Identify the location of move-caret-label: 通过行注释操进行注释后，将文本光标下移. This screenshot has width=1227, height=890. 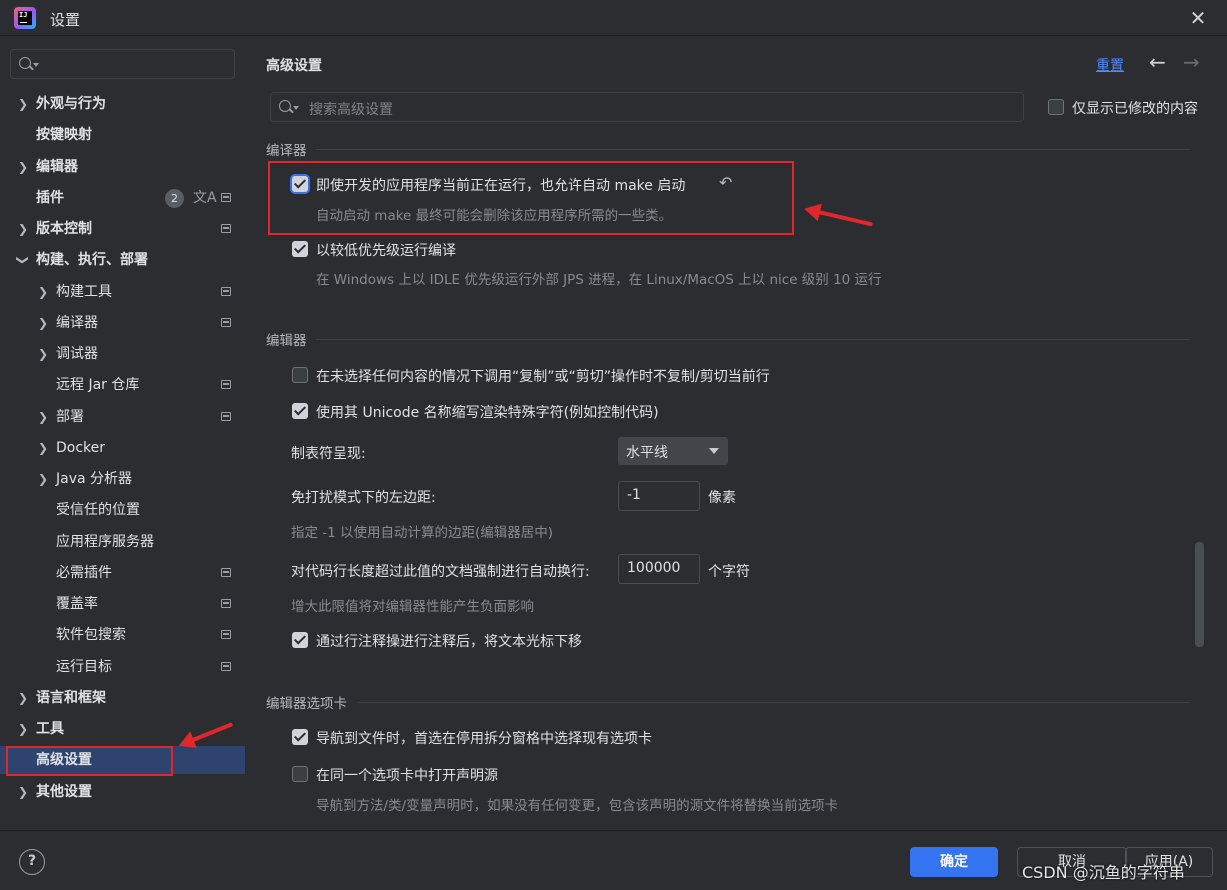
(449, 642).